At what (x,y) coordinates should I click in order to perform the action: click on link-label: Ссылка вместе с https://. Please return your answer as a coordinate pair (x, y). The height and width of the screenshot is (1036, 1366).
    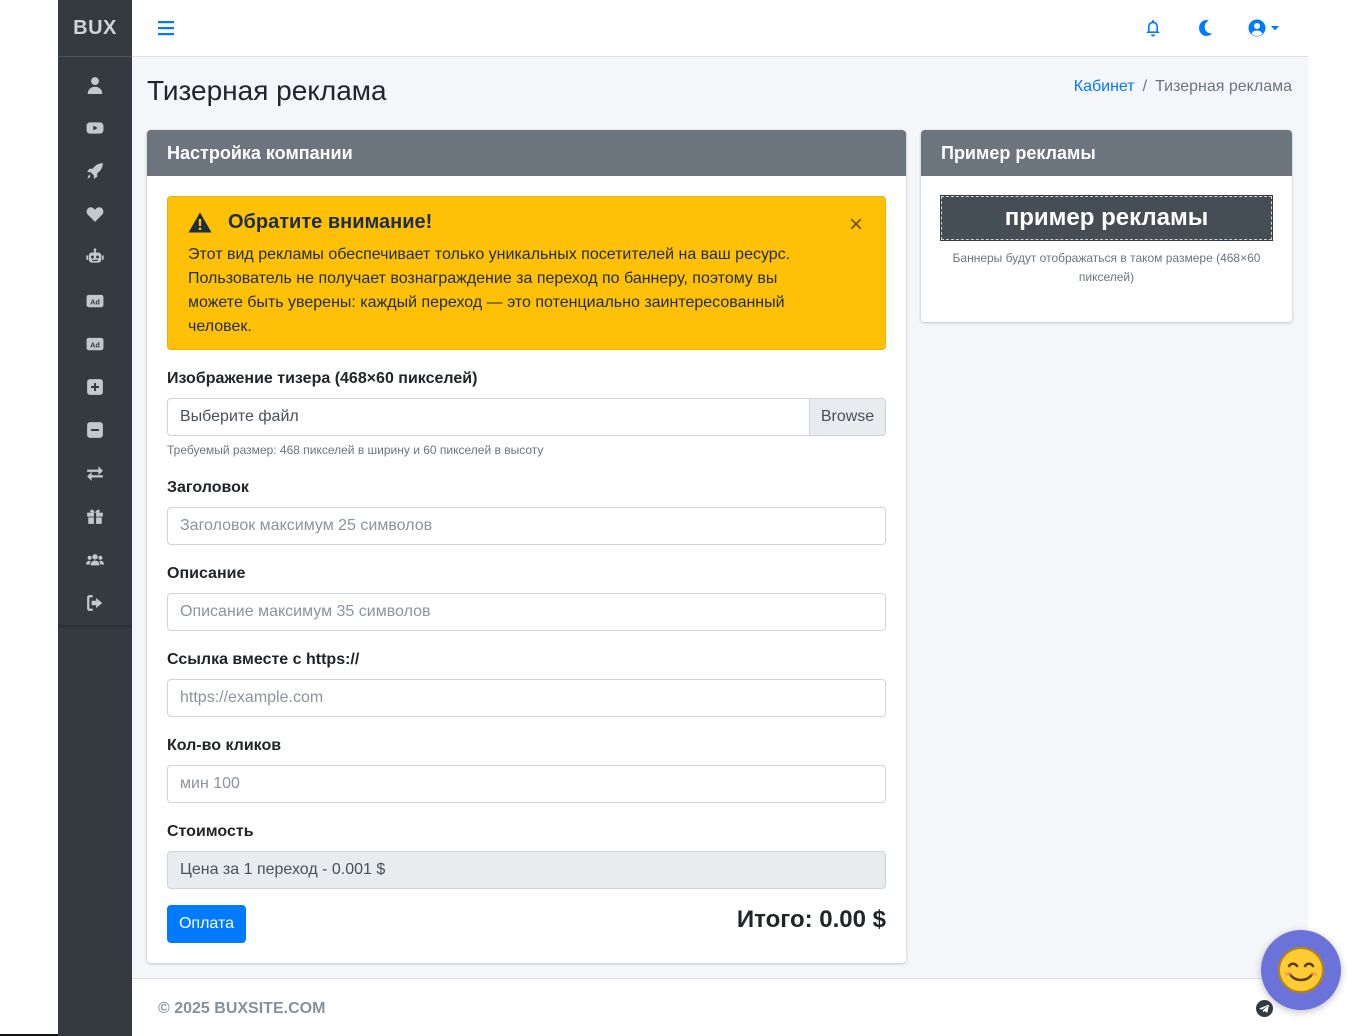
    Looking at the image, I should click on (263, 659).